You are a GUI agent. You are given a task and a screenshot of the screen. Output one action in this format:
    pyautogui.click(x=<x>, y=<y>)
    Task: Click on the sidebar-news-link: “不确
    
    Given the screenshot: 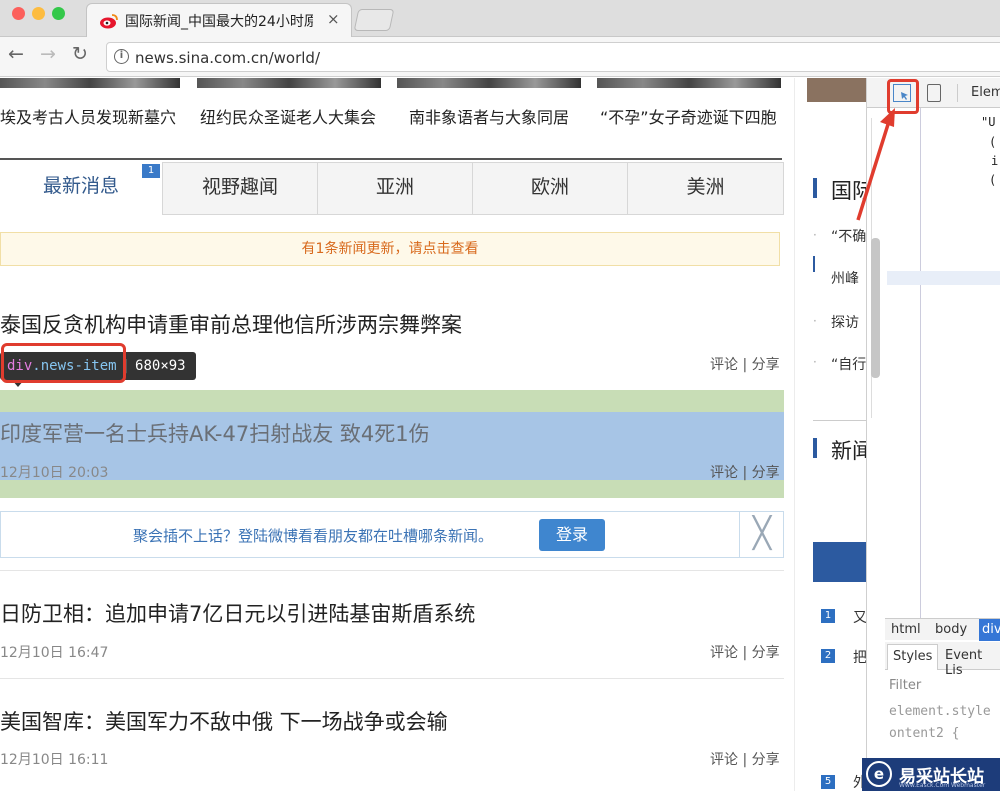 What is the action you would take?
    pyautogui.click(x=848, y=236)
    